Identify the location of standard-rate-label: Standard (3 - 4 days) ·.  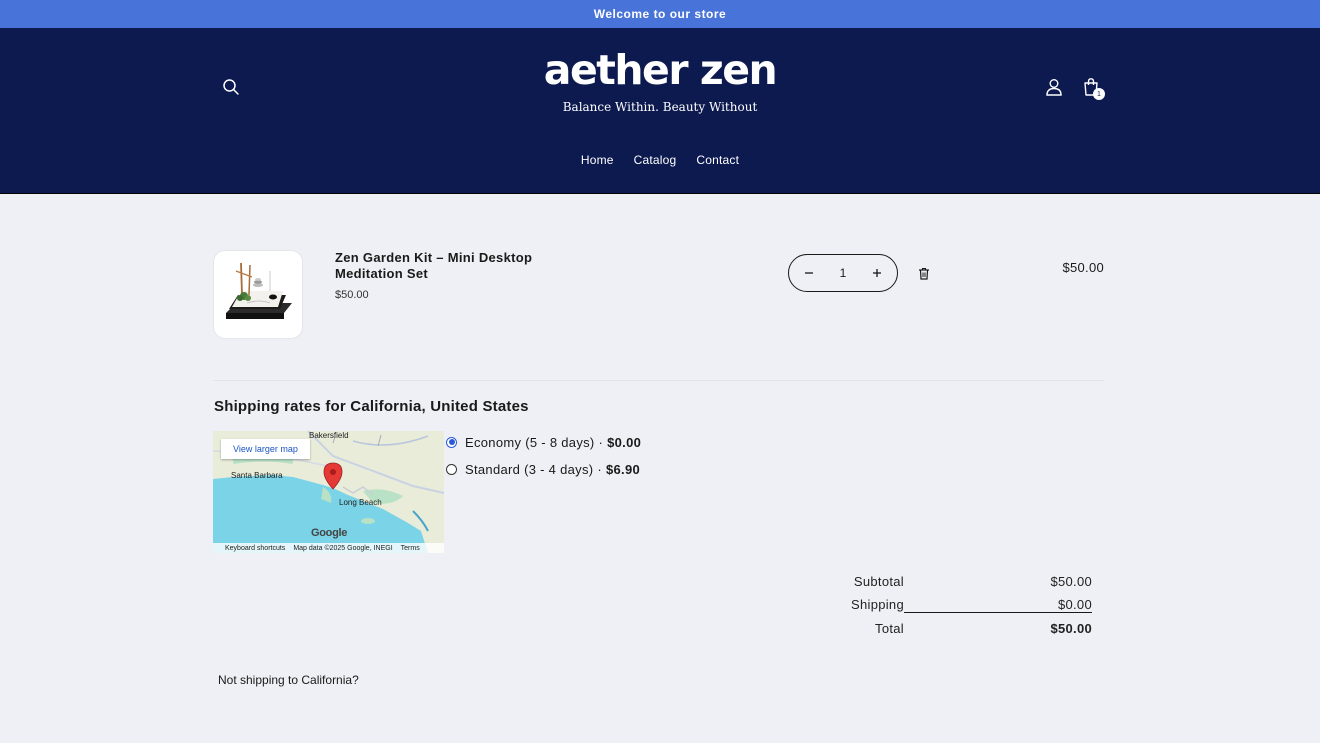
(533, 469).